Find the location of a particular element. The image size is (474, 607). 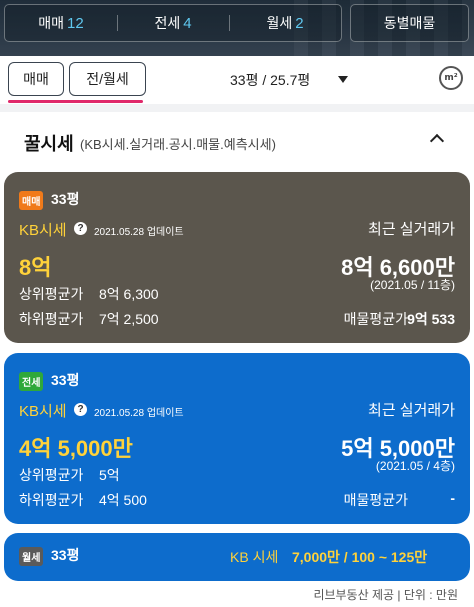

wolse-kb-value: 7,000만 / 100 ~ 125만 is located at coordinates (360, 557).